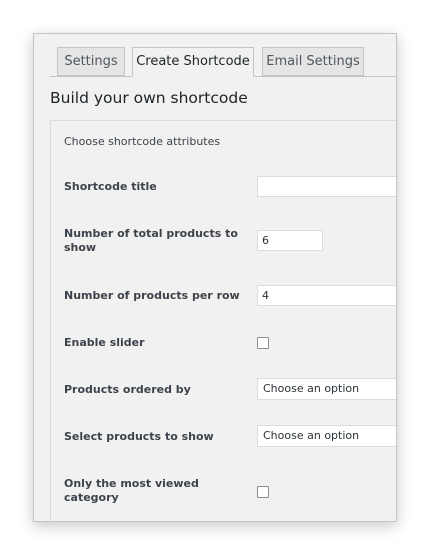 The height and width of the screenshot is (551, 422). Describe the element at coordinates (326, 295) in the screenshot. I see `products-per-row-input` at that location.